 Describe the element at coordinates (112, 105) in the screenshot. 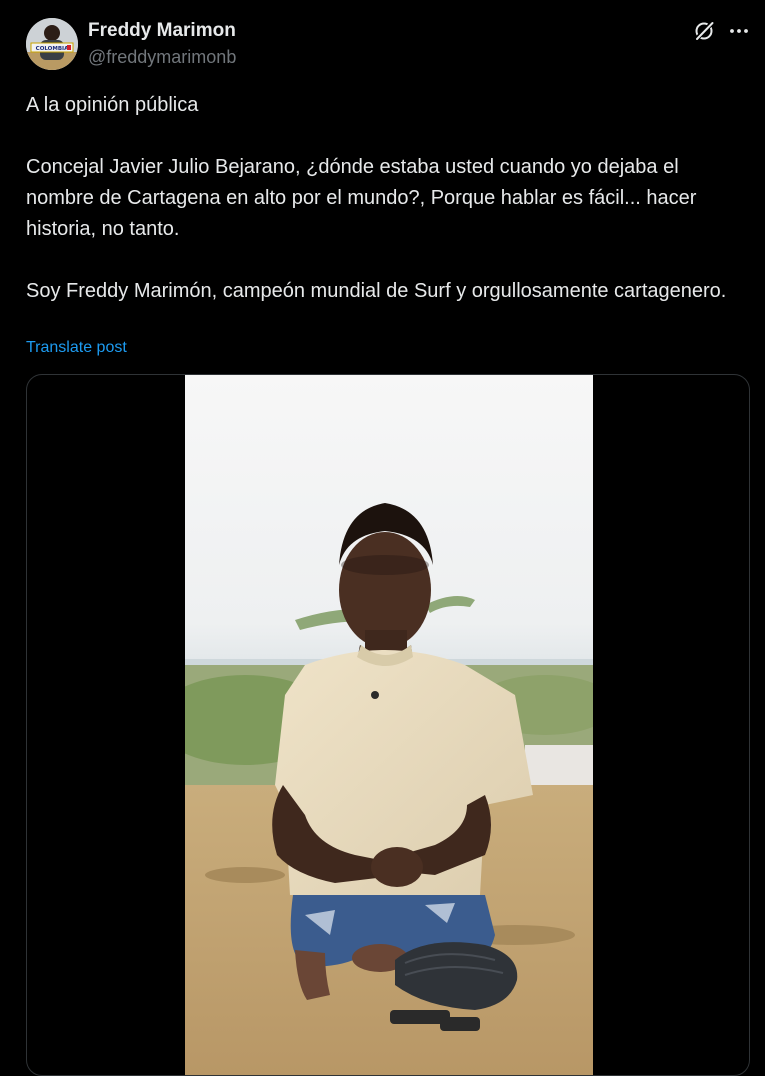

I see `tweet-paragraph-1: A la opinión pública` at that location.